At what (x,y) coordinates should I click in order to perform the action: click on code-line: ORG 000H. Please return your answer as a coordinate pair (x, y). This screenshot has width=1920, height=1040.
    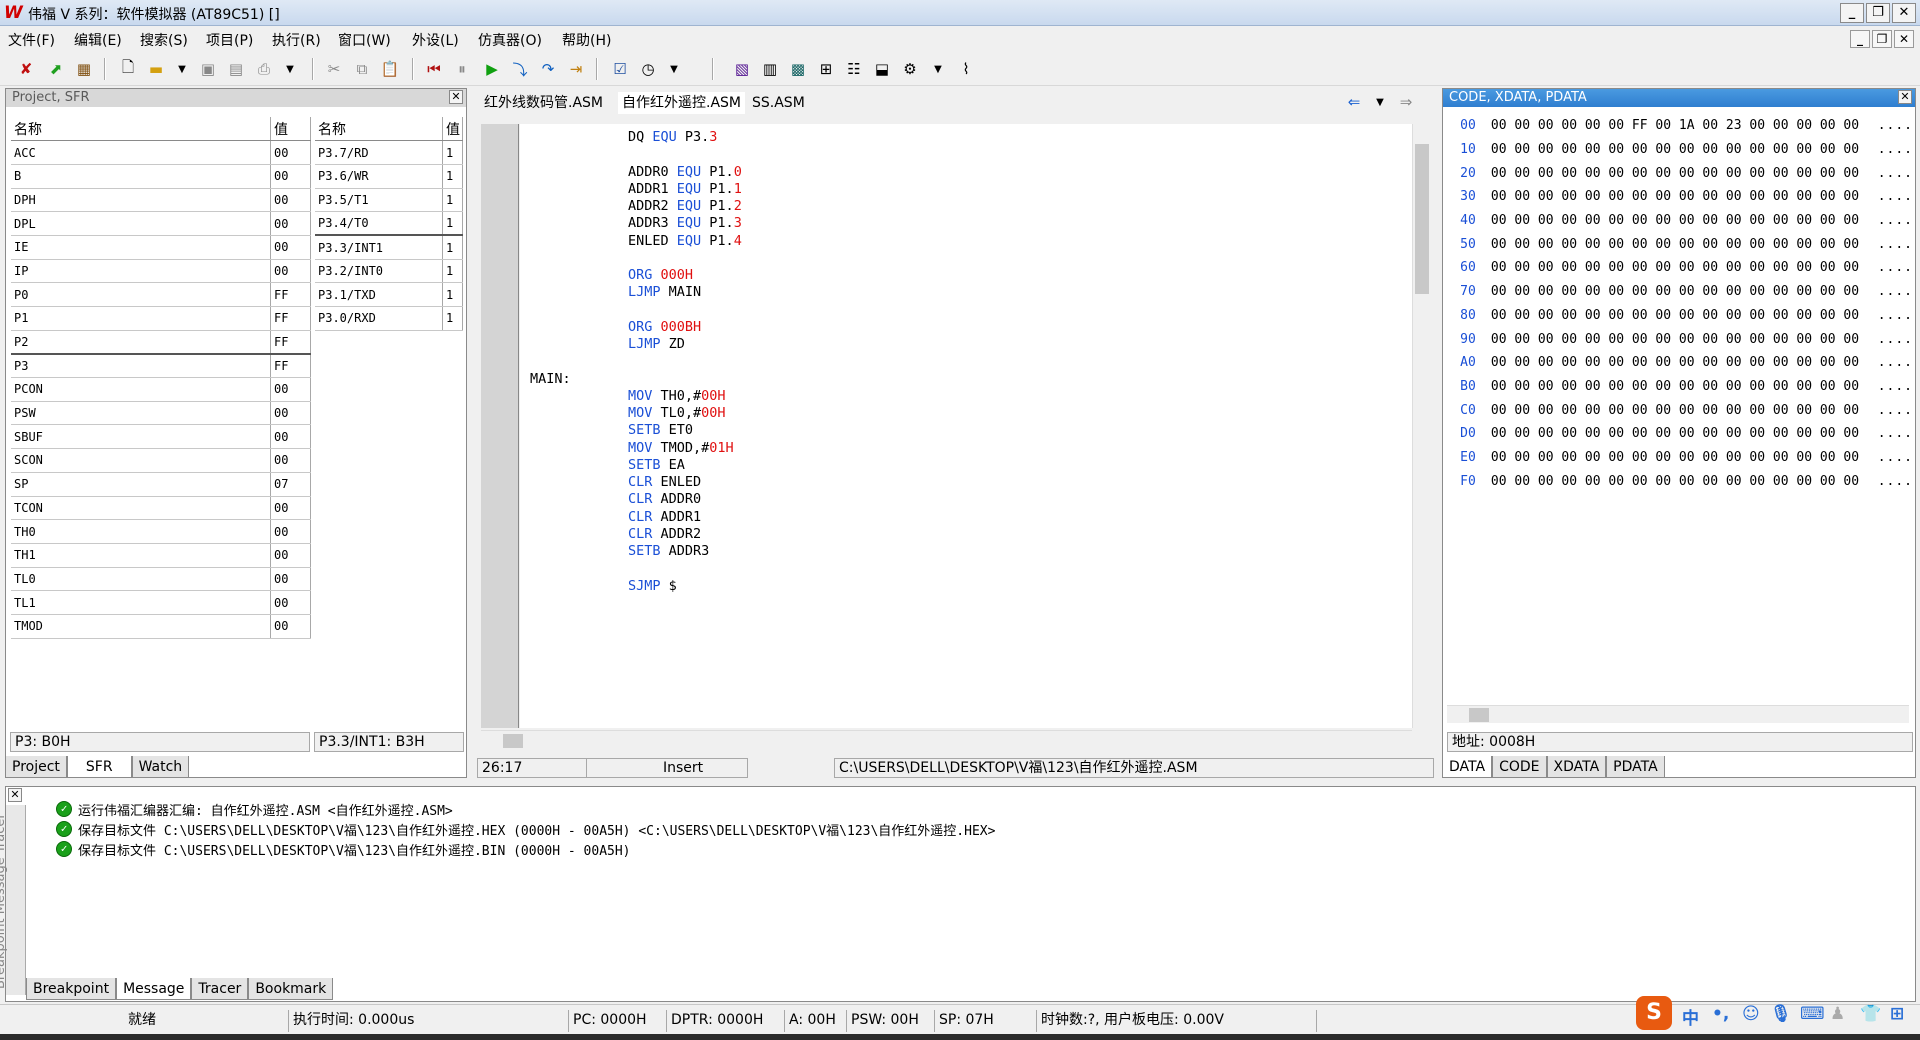
    Looking at the image, I should click on (636, 274).